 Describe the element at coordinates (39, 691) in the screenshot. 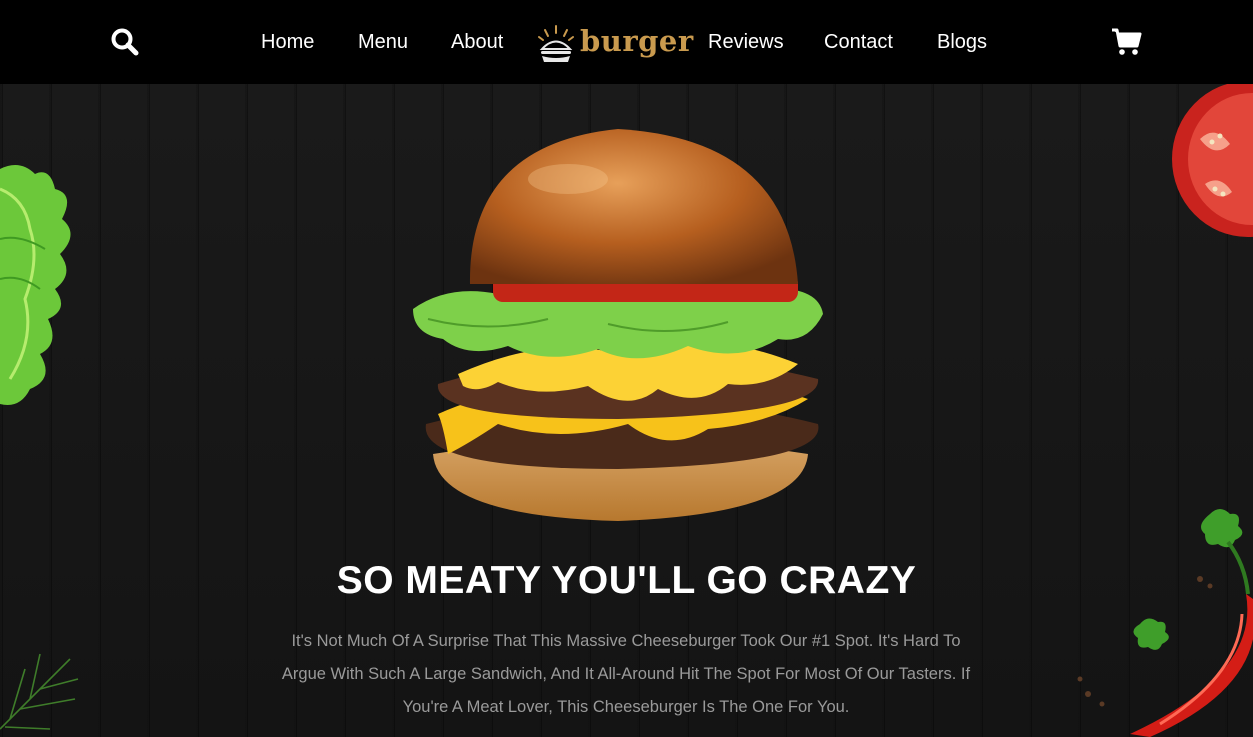

I see `dill-decoration` at that location.